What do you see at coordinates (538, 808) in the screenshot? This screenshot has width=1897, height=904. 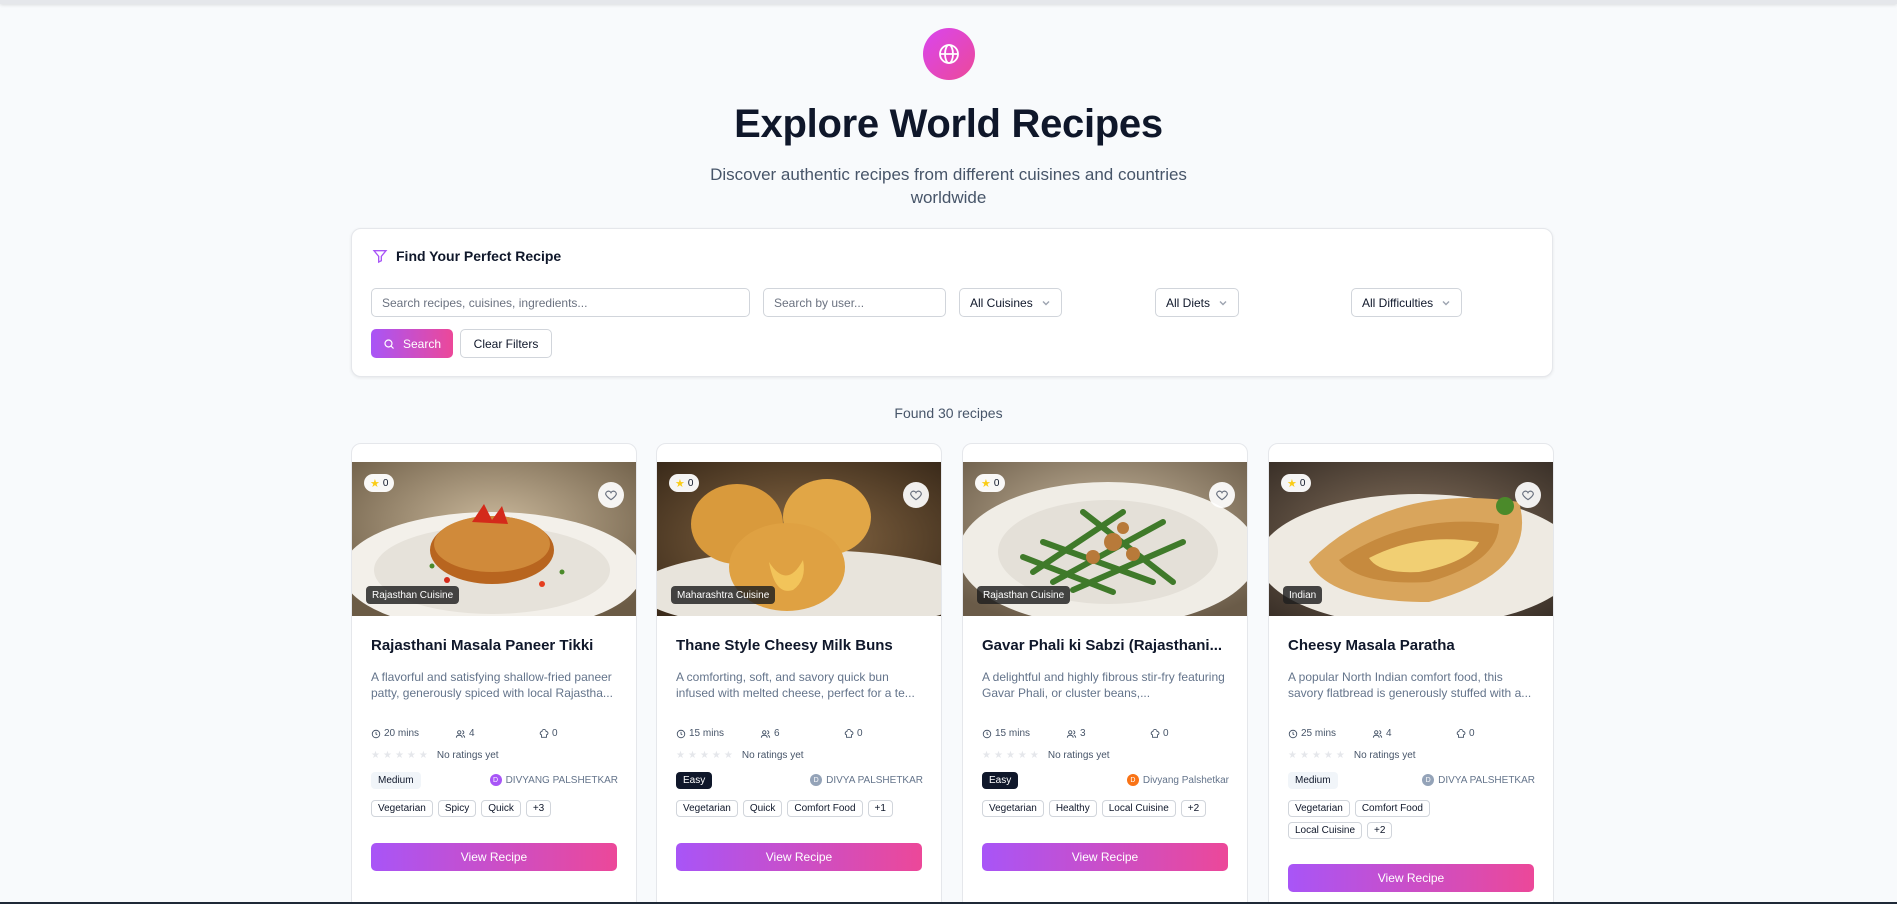 I see `tag: +3` at bounding box center [538, 808].